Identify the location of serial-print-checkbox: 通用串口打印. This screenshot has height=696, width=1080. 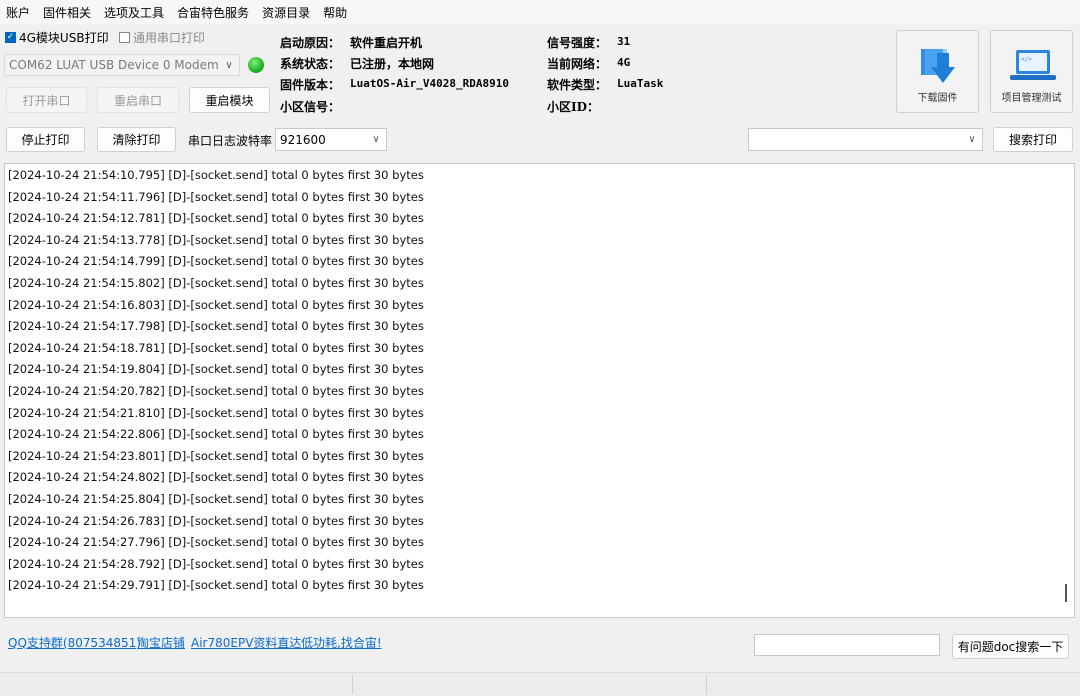
(162, 37).